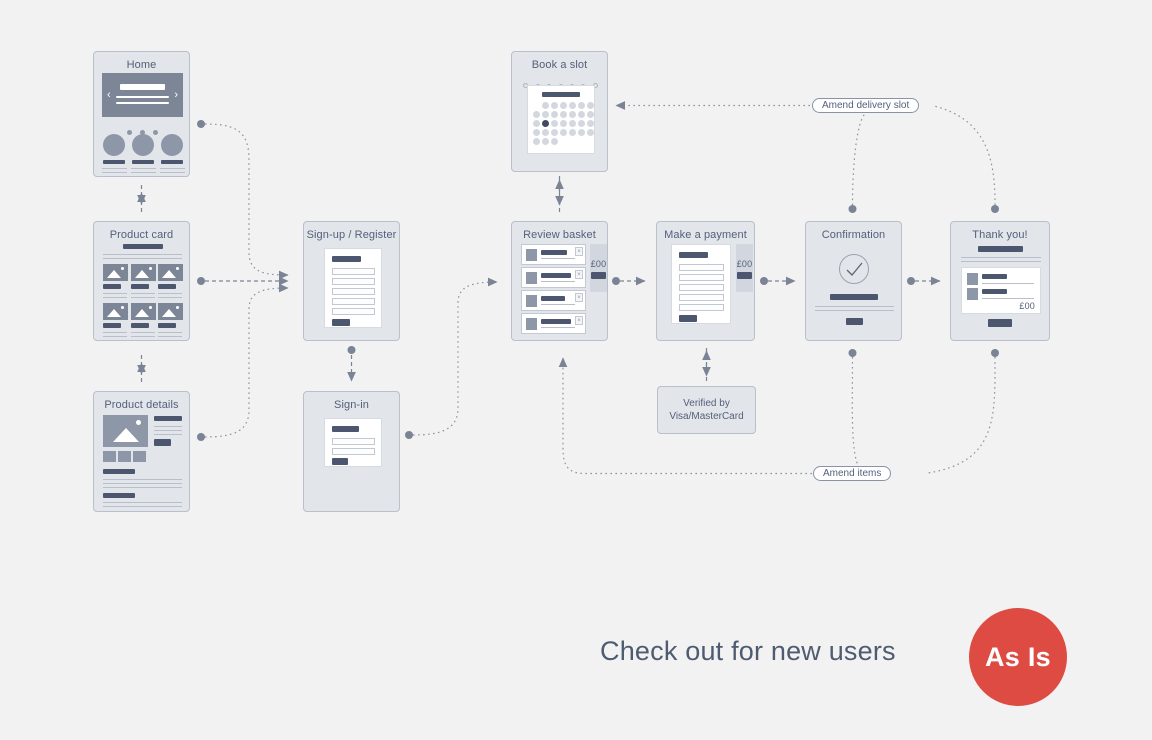  What do you see at coordinates (994, 276) in the screenshot?
I see `summary-item-name` at bounding box center [994, 276].